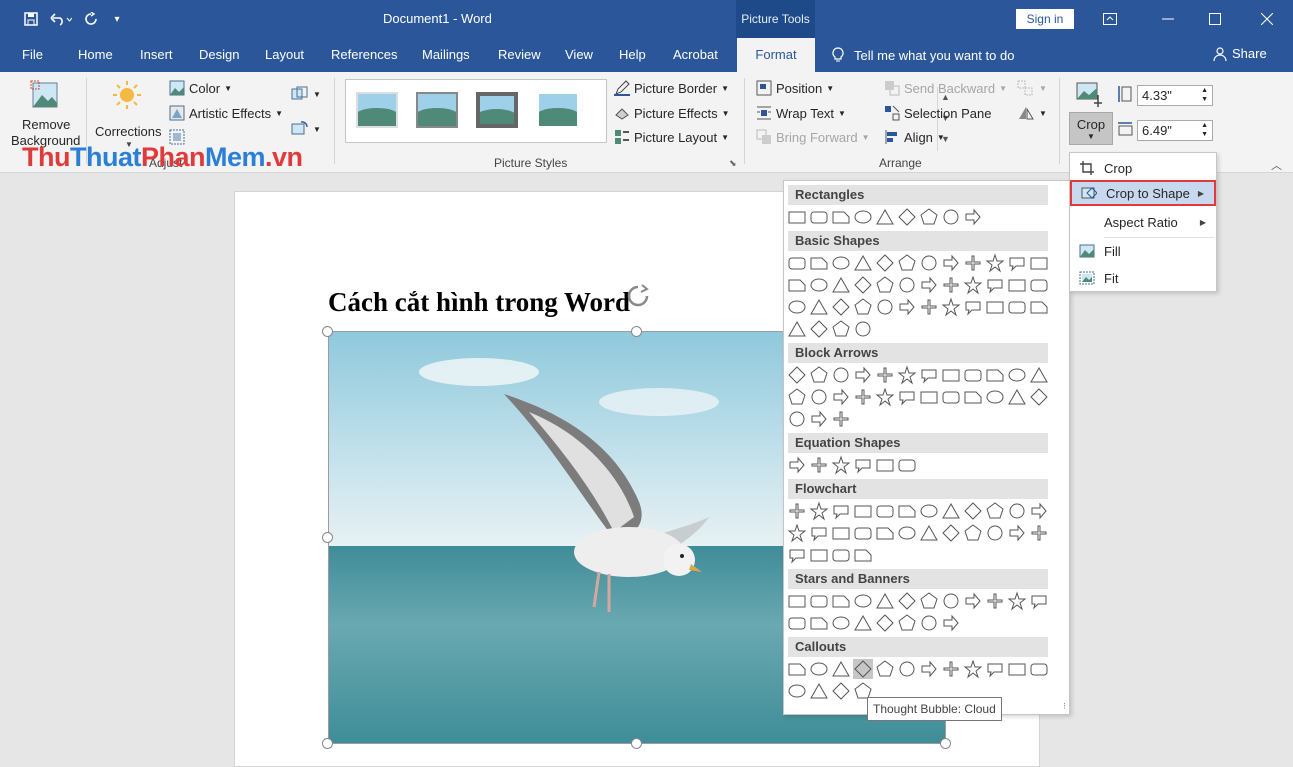 The image size is (1293, 767). I want to click on tab-help: Help, so click(632, 54).